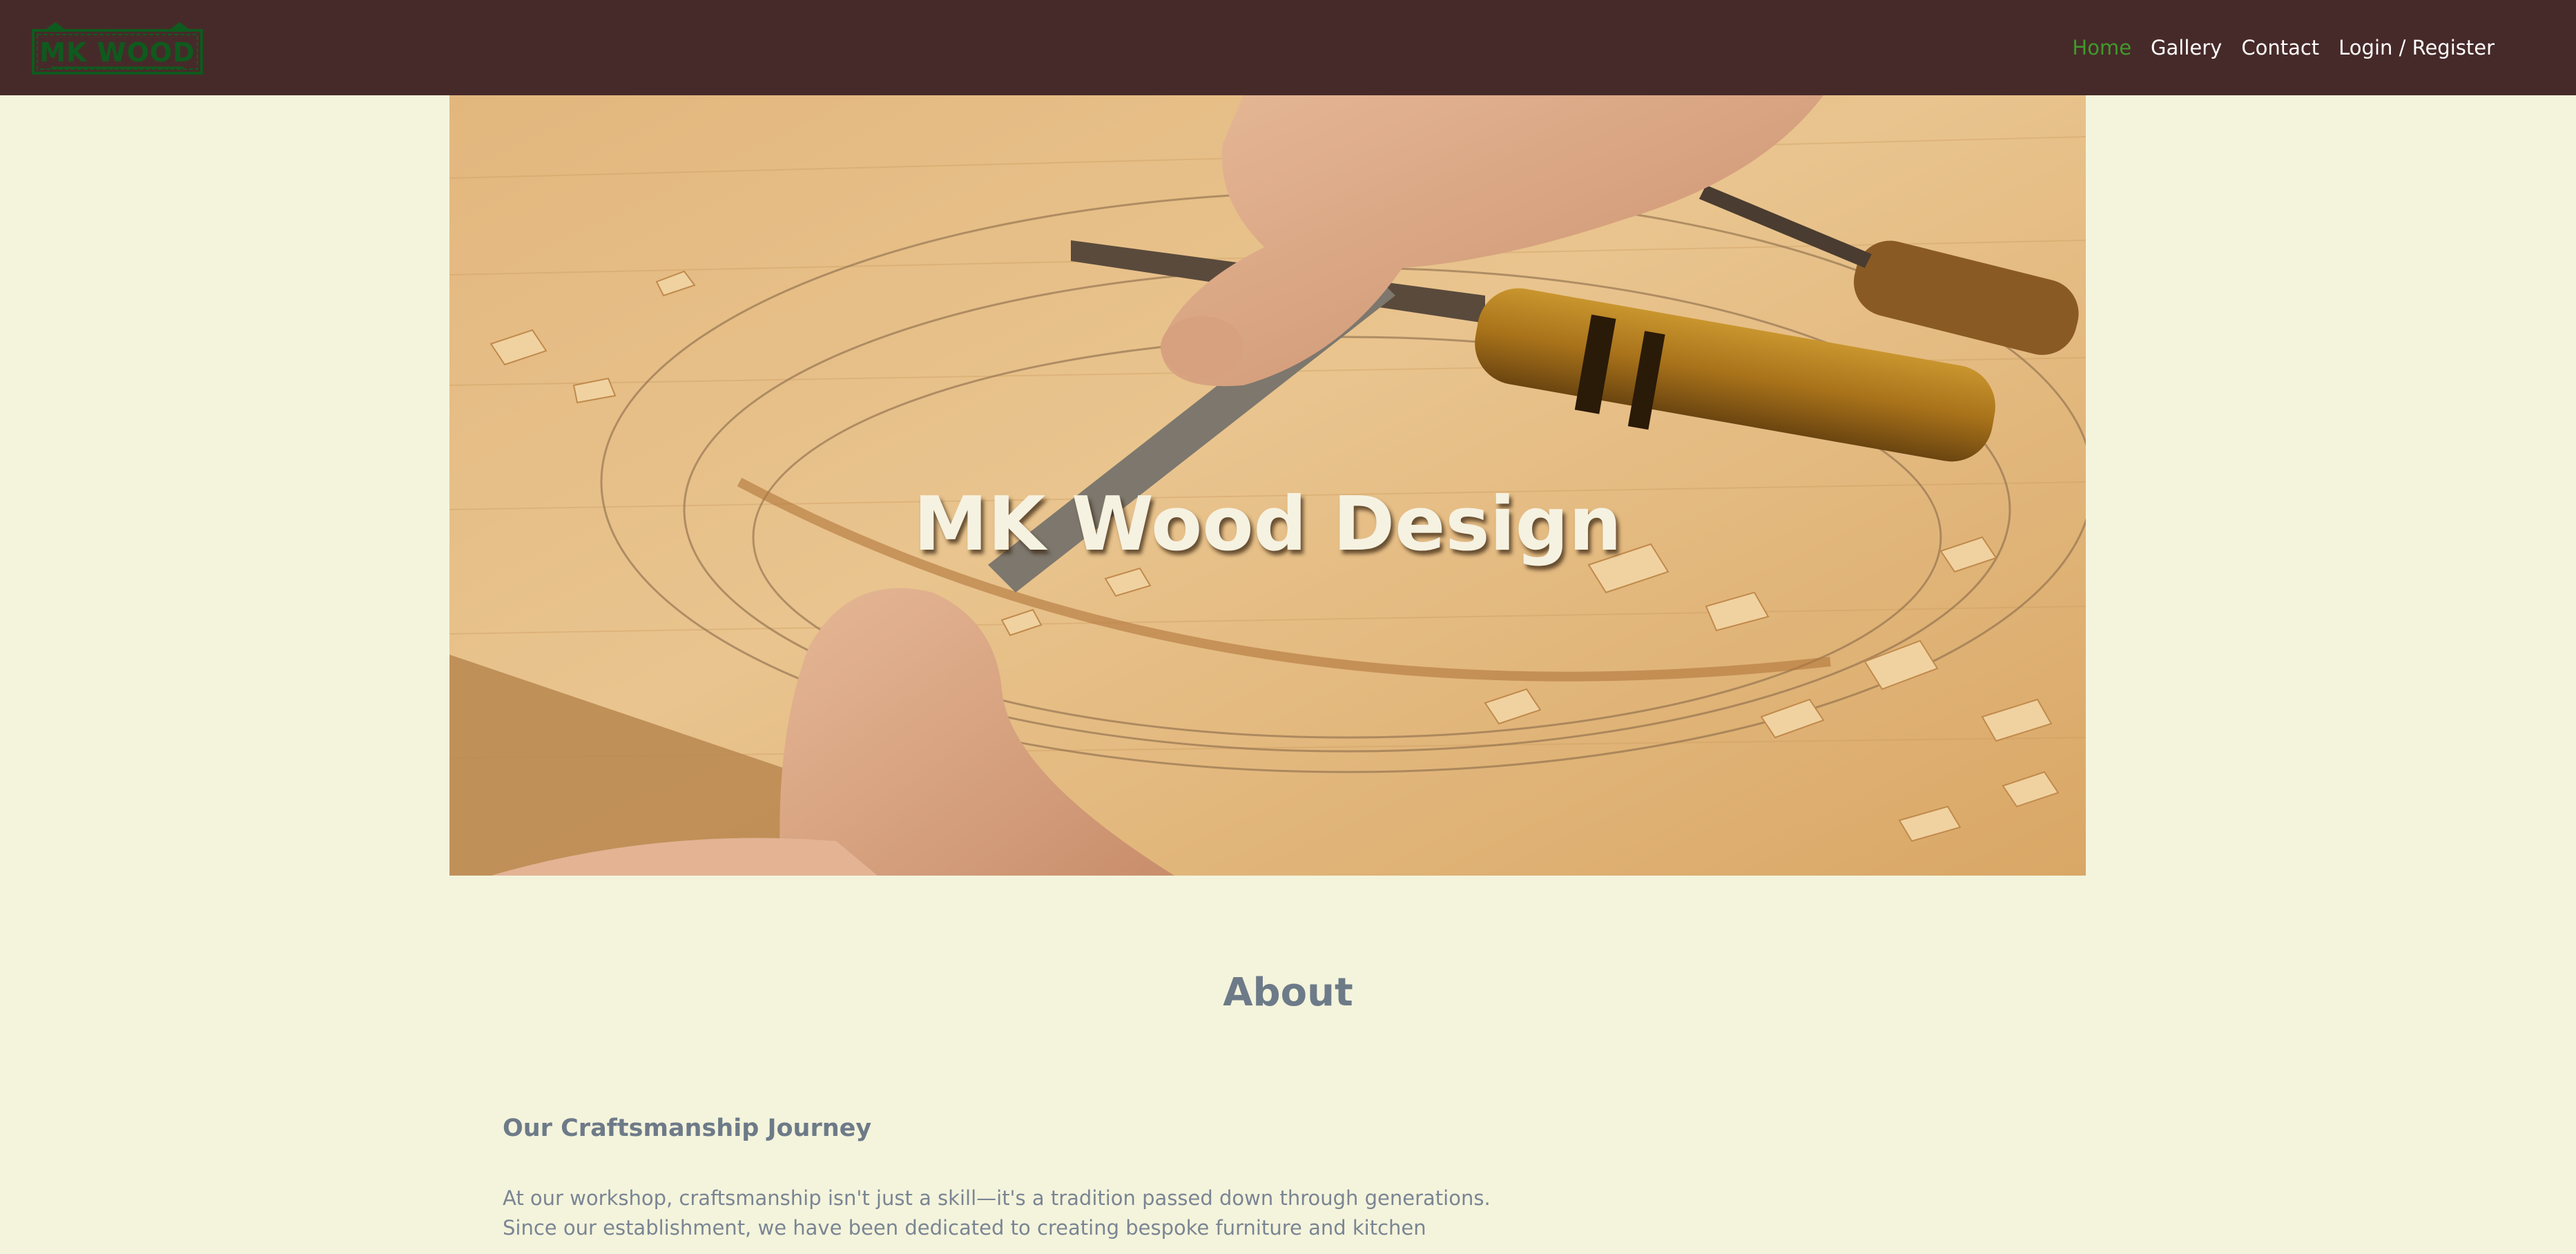  What do you see at coordinates (2102, 48) in the screenshot?
I see `nav-home-link: Home` at bounding box center [2102, 48].